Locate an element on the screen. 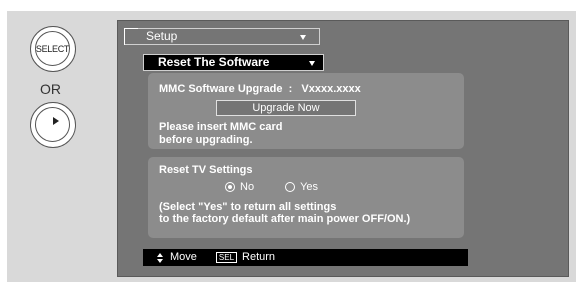 The image size is (584, 289). mmc-upgrade-title: MMC Software Upgrade : Vxxxx.xxxx is located at coordinates (260, 89).